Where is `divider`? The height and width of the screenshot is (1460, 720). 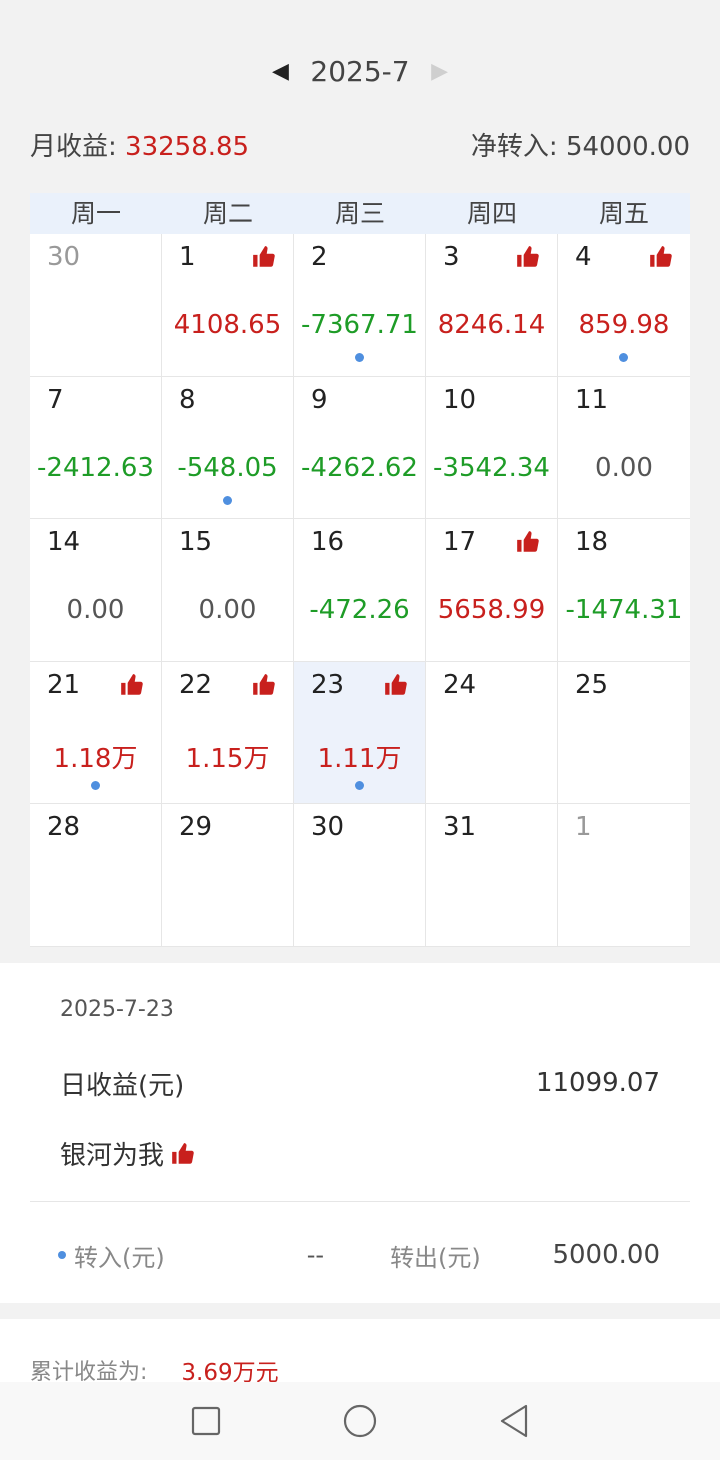 divider is located at coordinates (360, 1201).